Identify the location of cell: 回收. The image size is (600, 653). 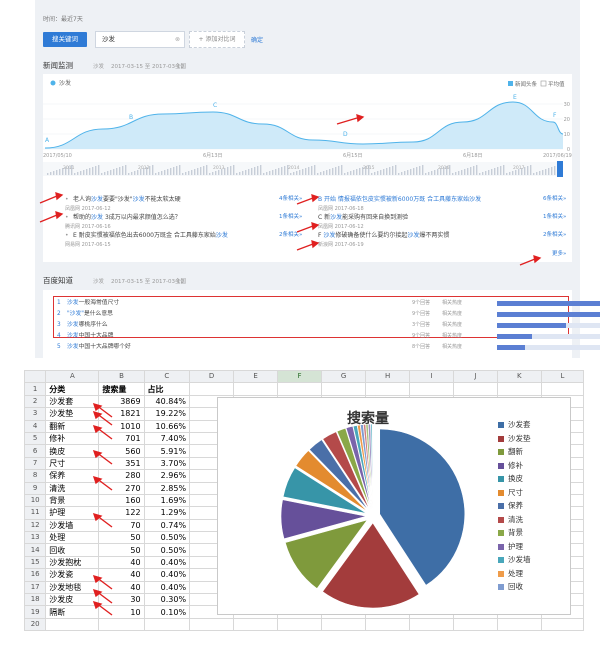
(72, 550).